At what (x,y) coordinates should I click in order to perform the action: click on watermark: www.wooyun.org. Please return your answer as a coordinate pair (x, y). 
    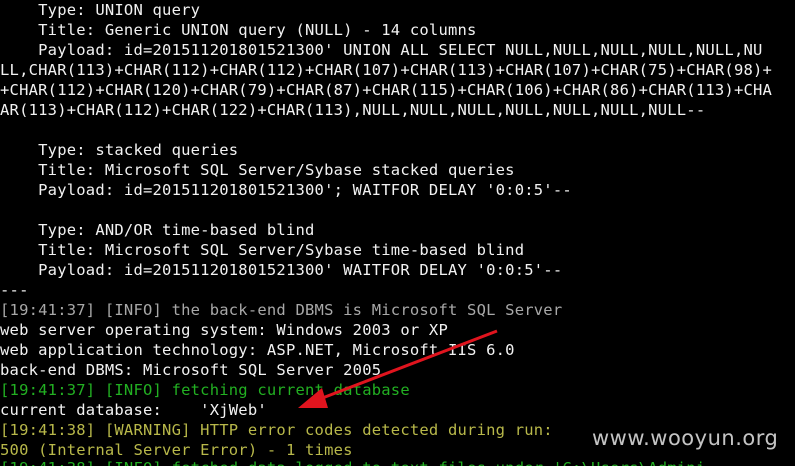
    Looking at the image, I should click on (685, 438).